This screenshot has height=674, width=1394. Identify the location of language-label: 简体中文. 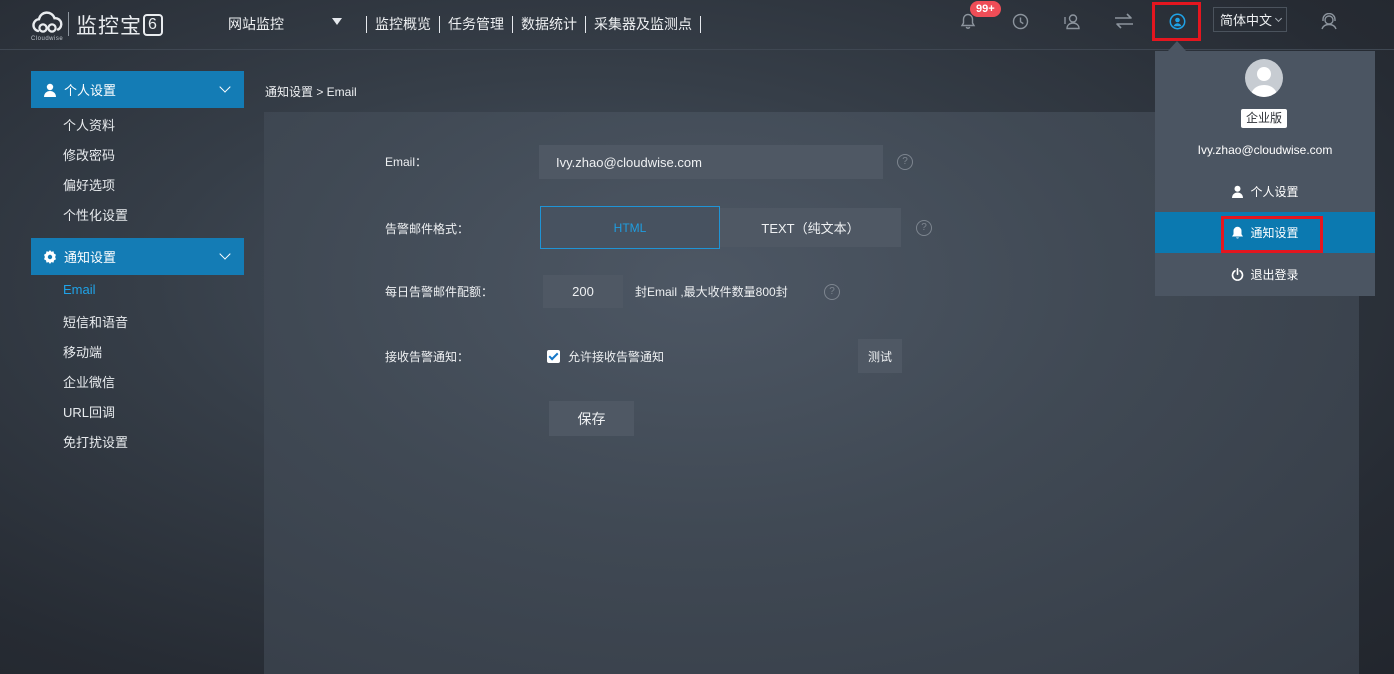
(1246, 20).